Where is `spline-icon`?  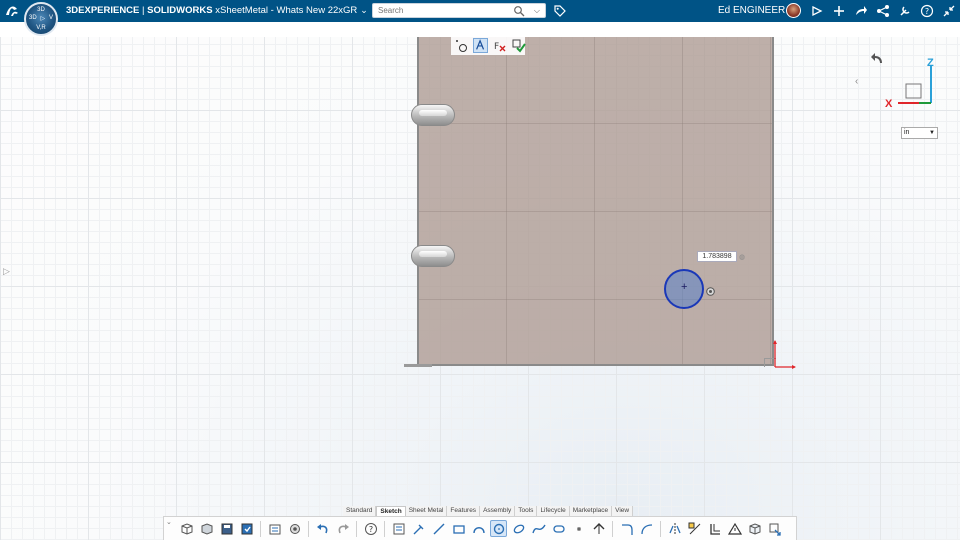
spline-icon is located at coordinates (538, 528).